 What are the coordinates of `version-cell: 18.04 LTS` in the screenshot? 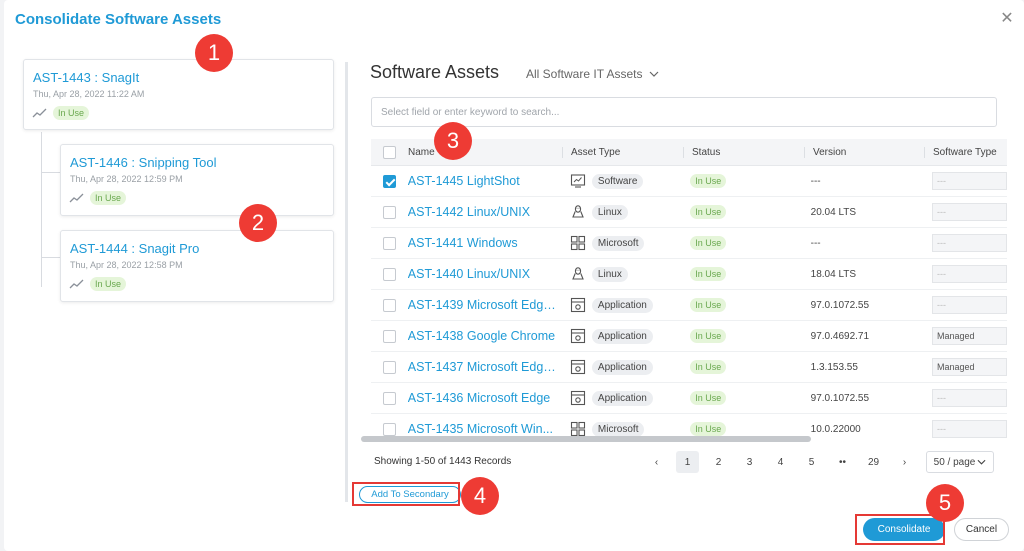 It's located at (833, 274).